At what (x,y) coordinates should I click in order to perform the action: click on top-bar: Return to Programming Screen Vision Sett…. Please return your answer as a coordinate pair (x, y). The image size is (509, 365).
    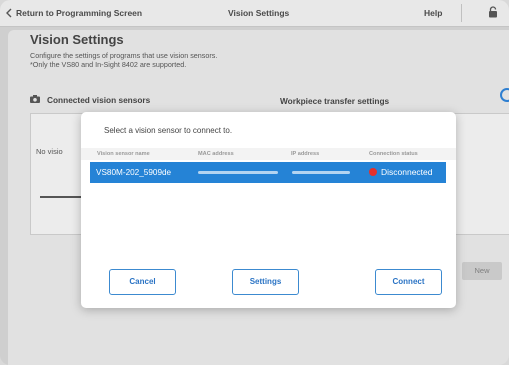
    Looking at the image, I should click on (254, 13).